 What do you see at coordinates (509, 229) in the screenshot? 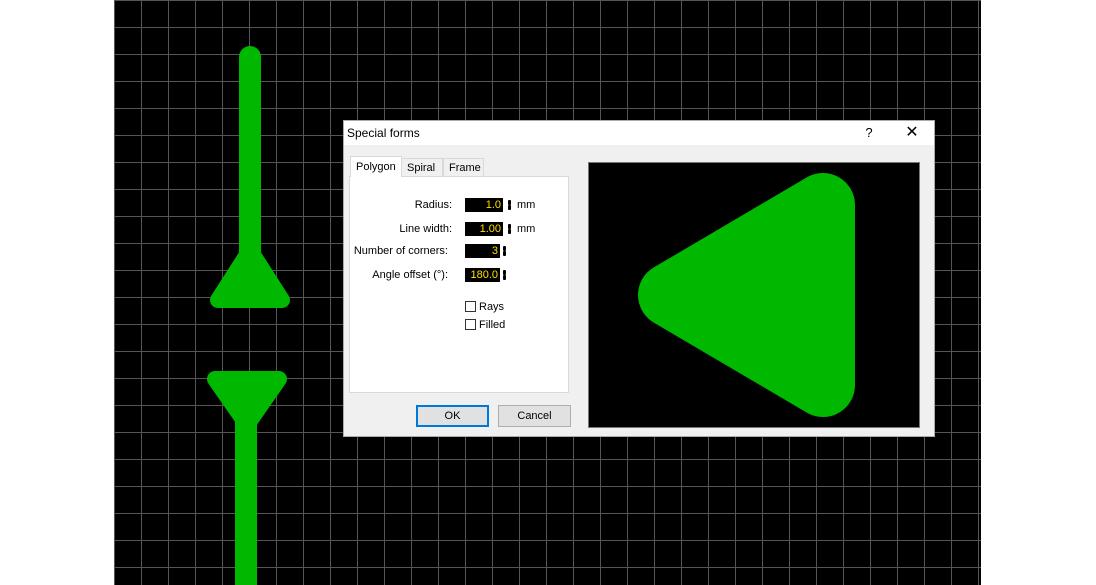
I see `line-width-spinner` at bounding box center [509, 229].